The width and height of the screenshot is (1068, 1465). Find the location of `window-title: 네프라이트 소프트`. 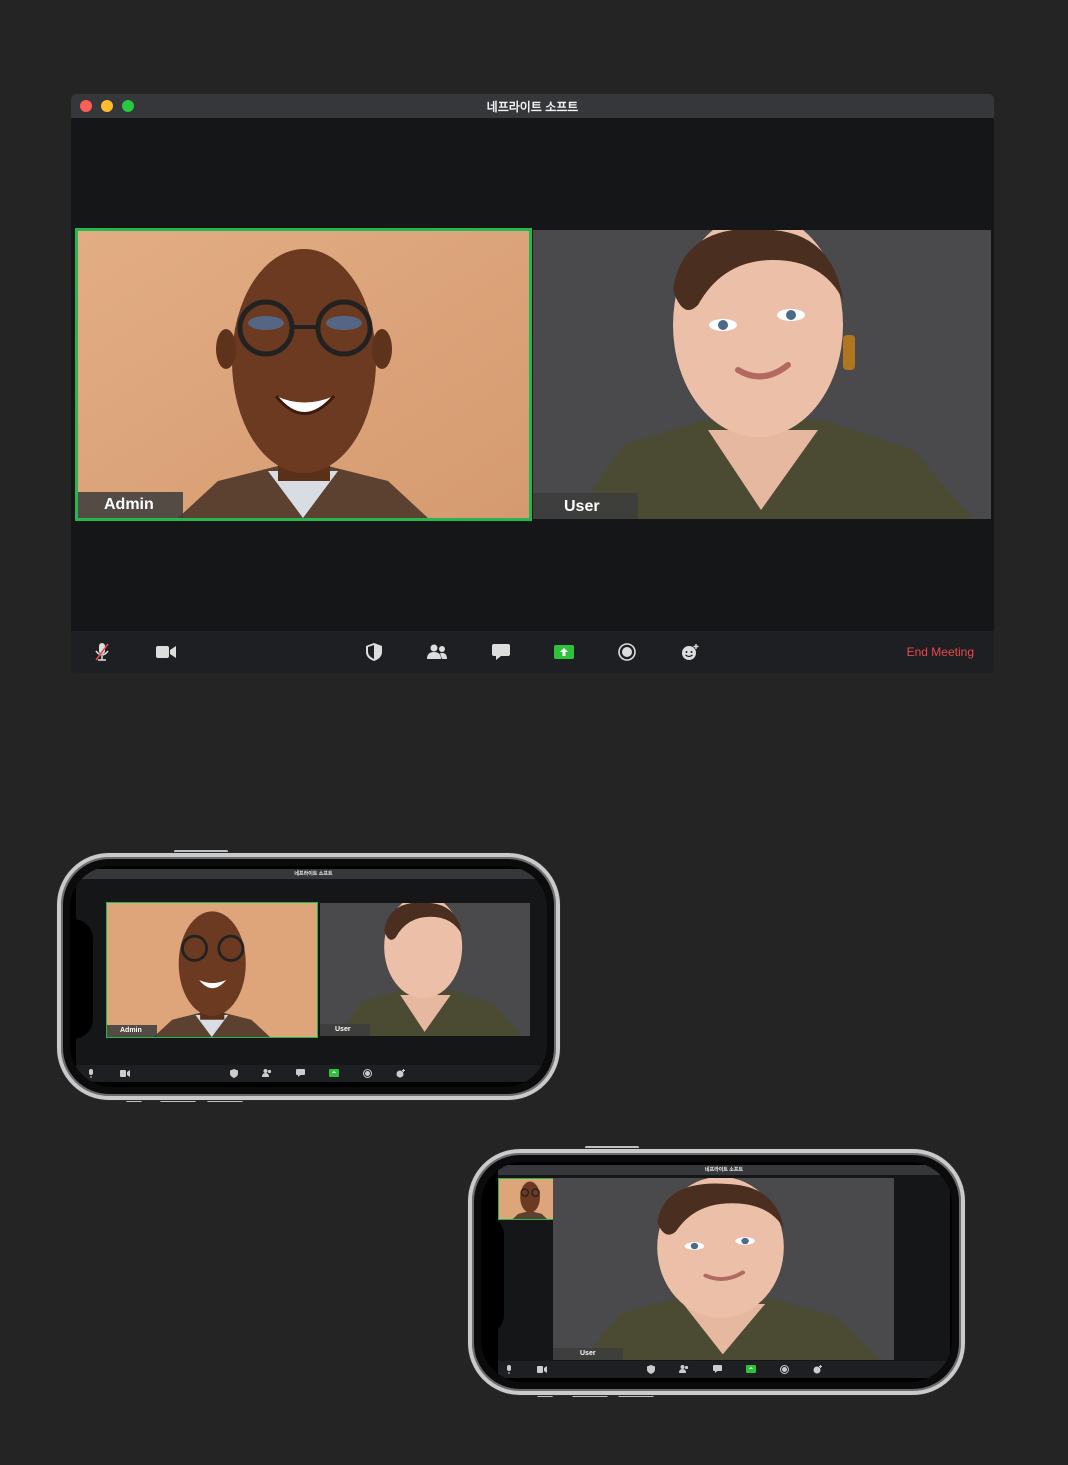

window-title: 네프라이트 소프트 is located at coordinates (532, 106).